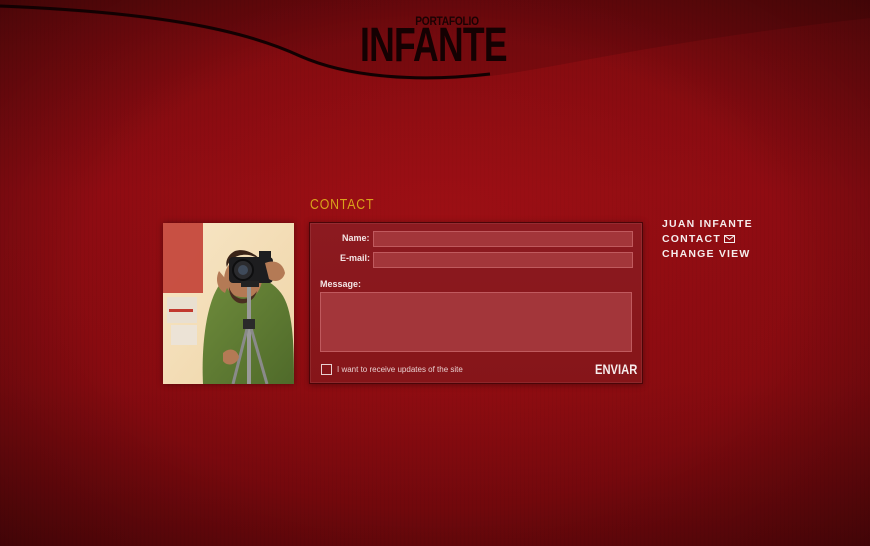 Image resolution: width=870 pixels, height=546 pixels. Describe the element at coordinates (342, 204) in the screenshot. I see `page-title: CONTACT` at that location.